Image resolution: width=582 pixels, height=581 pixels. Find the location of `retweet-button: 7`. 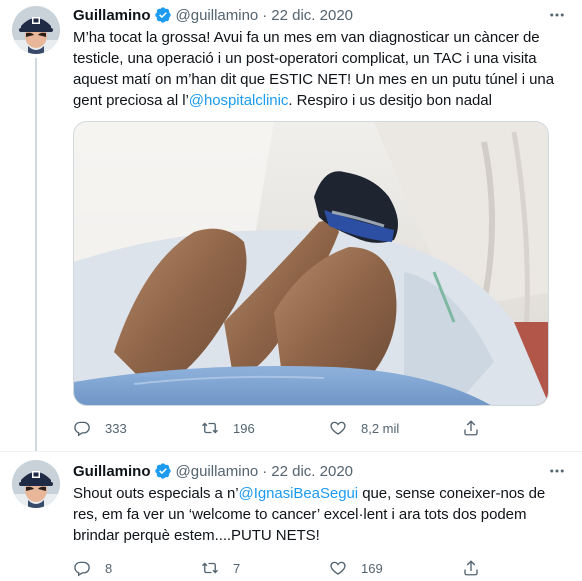

retweet-button: 7 is located at coordinates (265, 568).